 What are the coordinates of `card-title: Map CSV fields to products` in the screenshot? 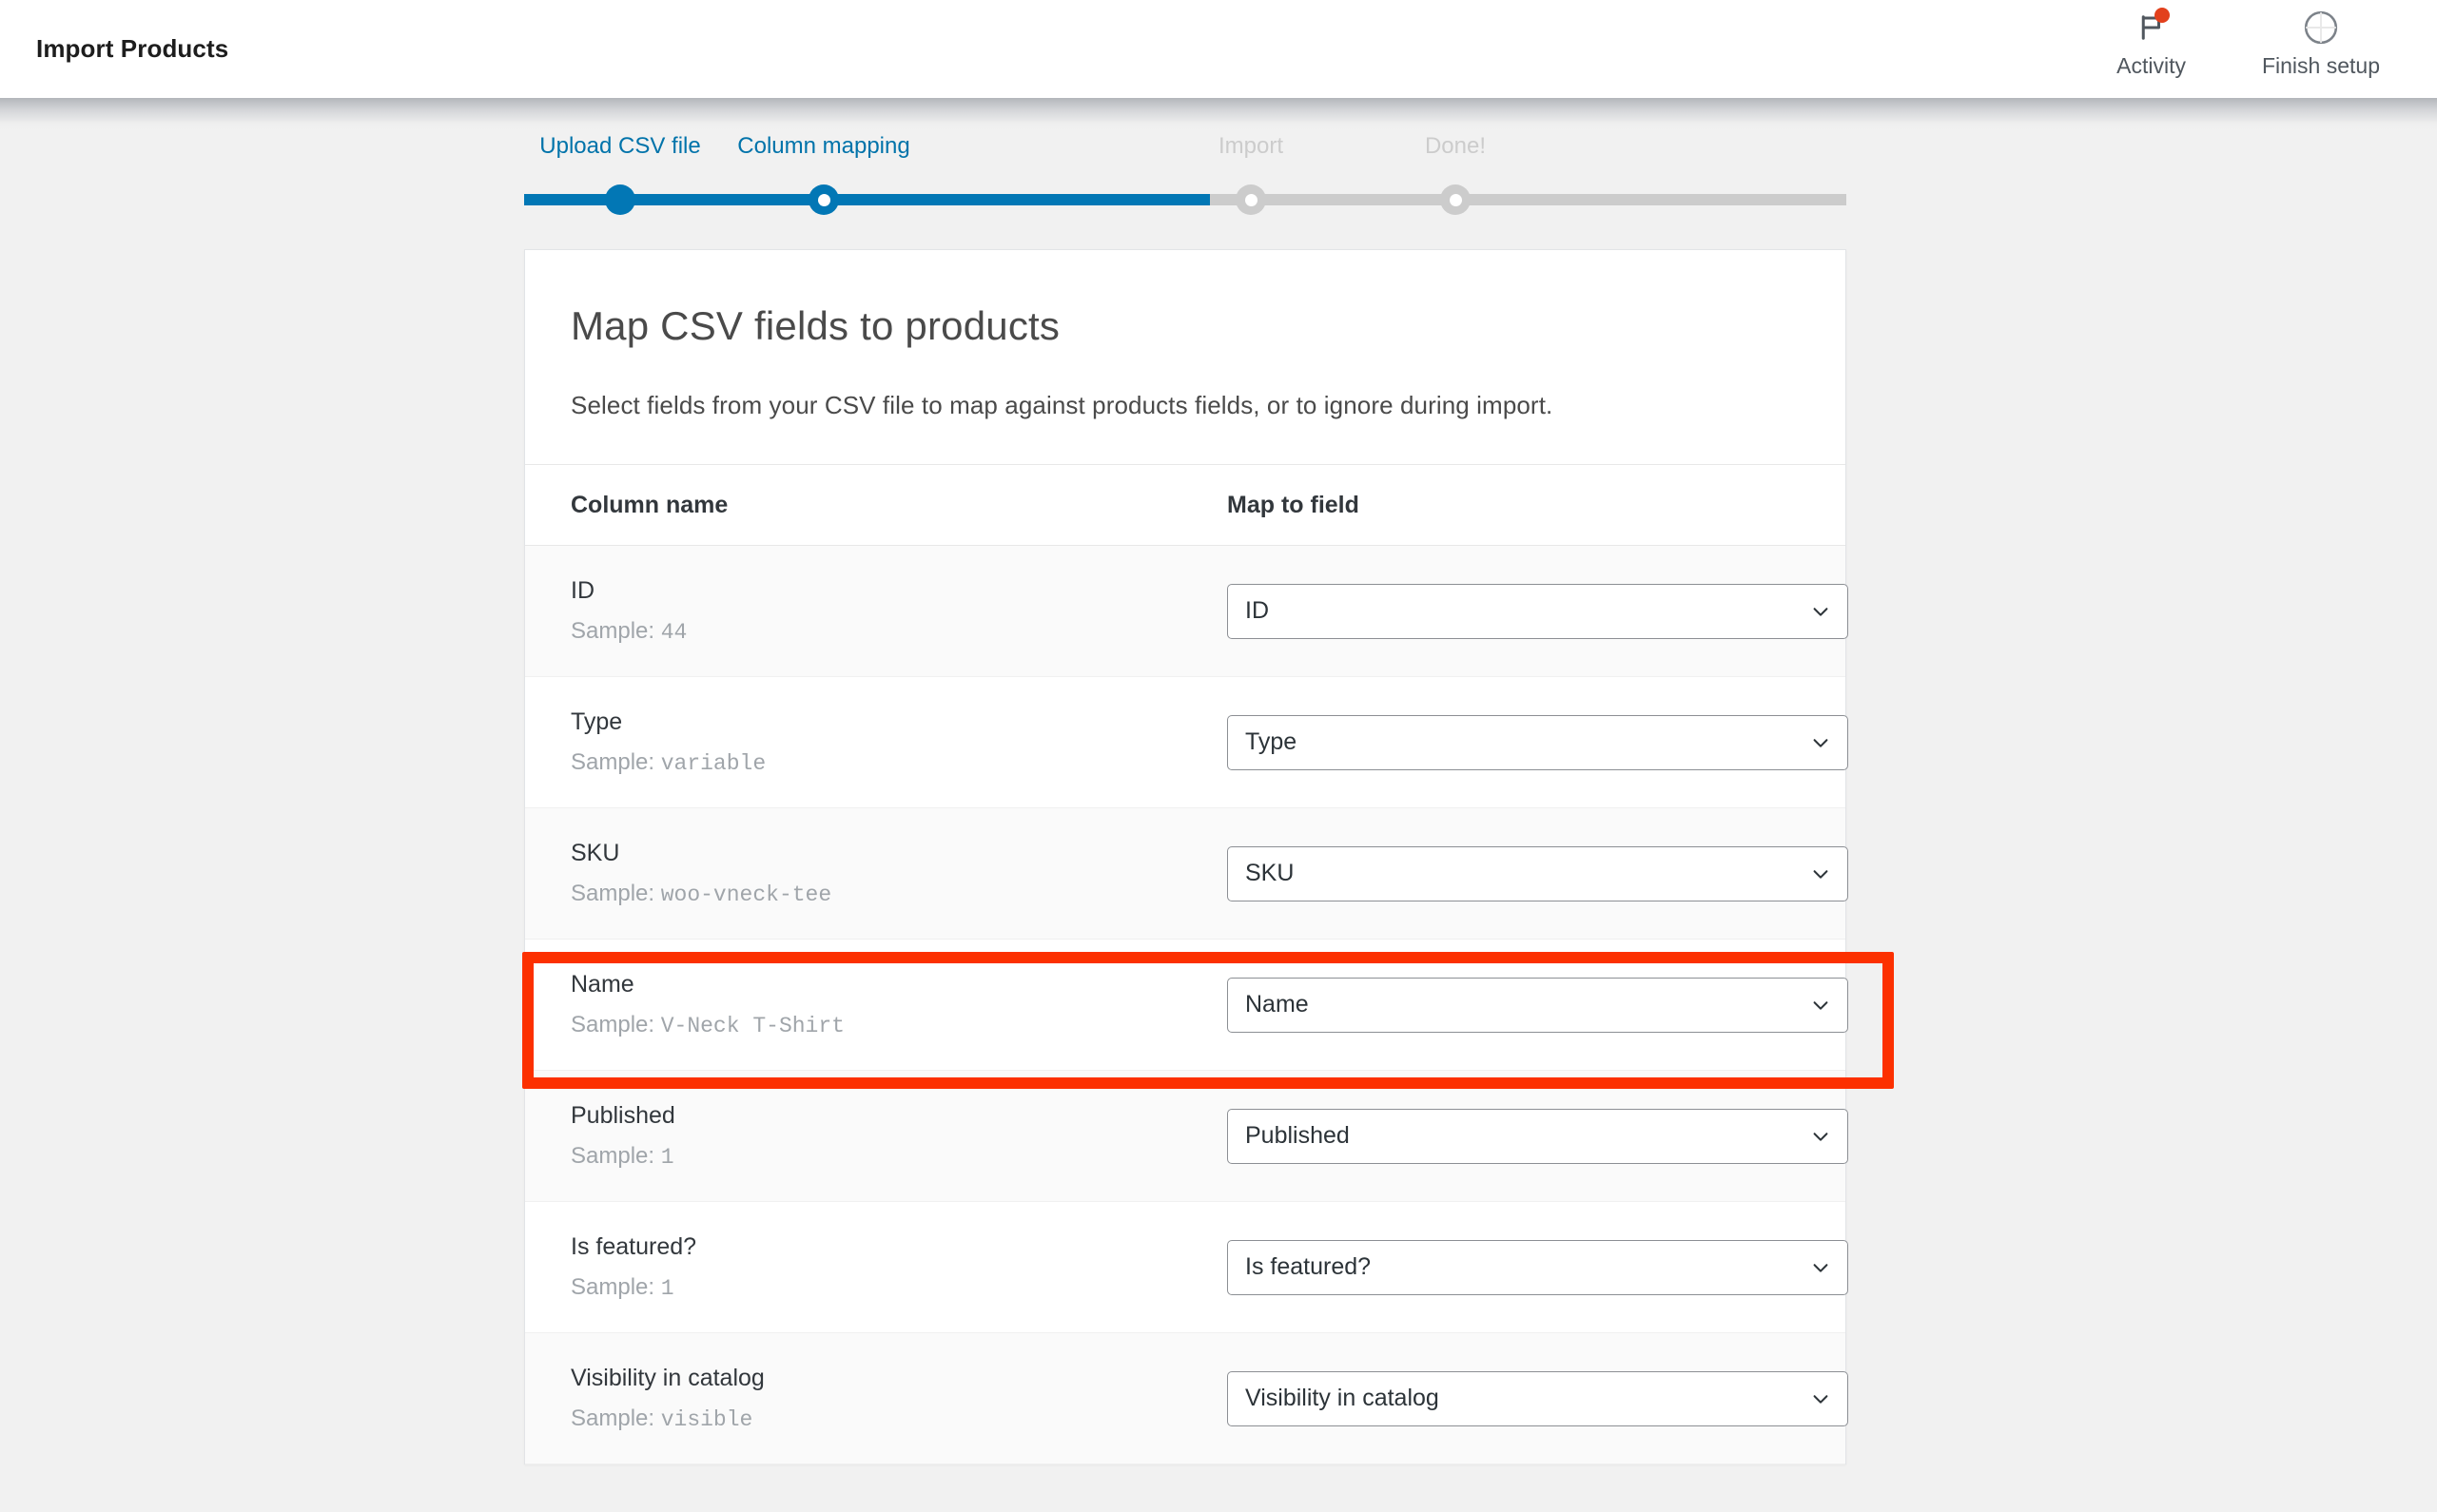 It's located at (816, 325).